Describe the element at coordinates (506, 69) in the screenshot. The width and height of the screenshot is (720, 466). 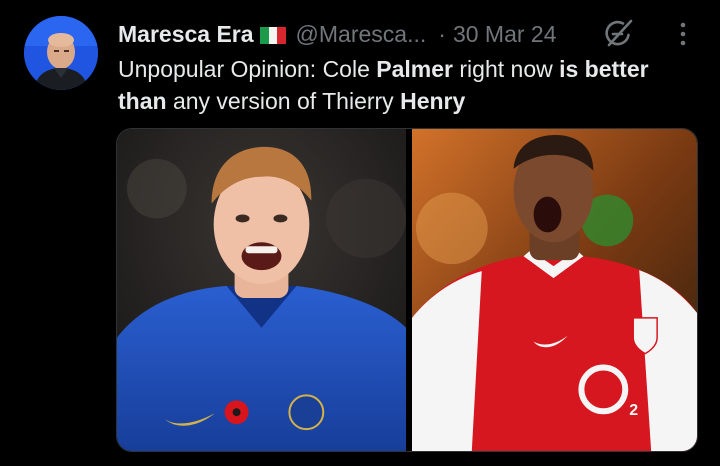
I see `text-part: right now` at that location.